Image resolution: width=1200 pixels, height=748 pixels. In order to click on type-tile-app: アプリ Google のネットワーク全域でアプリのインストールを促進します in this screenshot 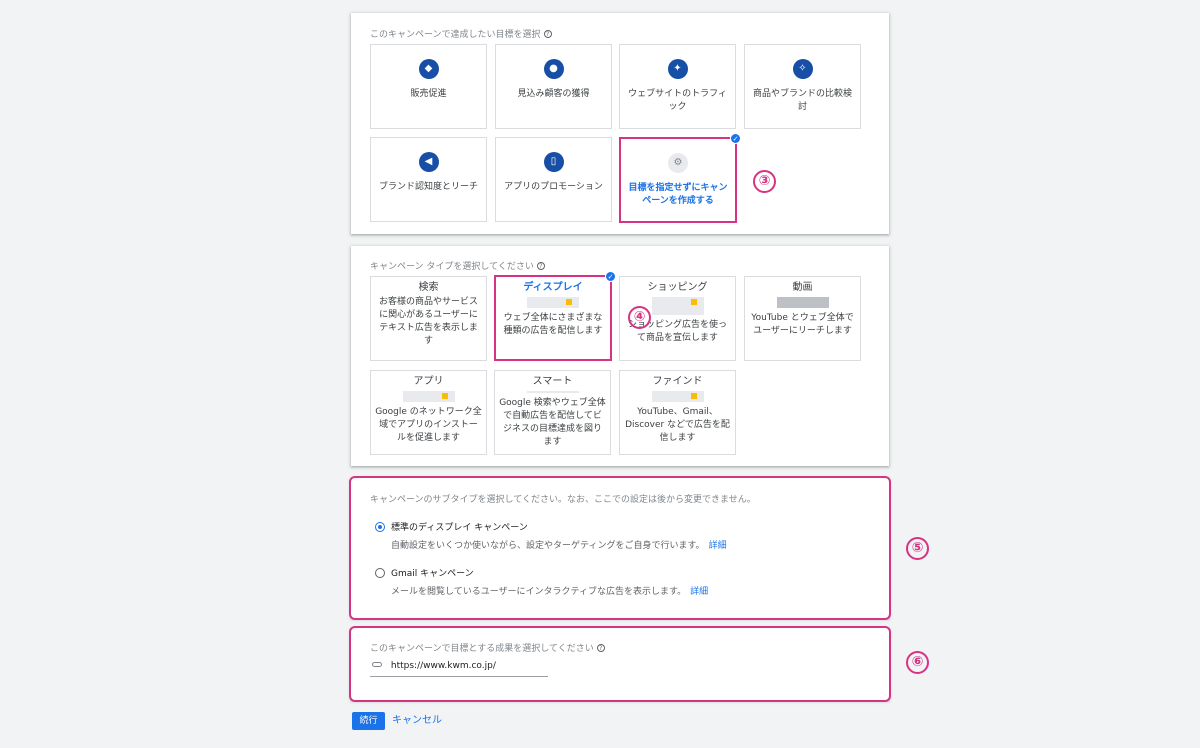, I will do `click(428, 412)`.